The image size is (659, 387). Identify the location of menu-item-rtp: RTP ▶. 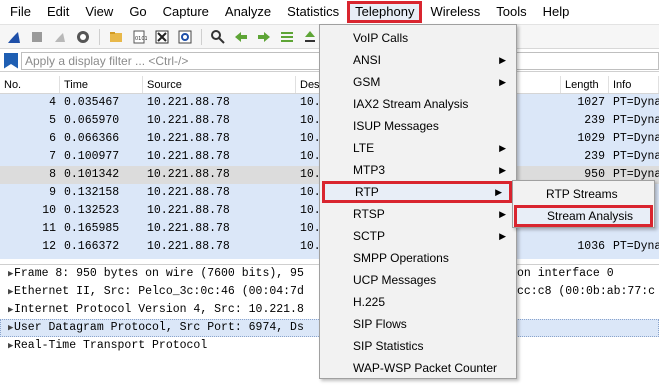
(417, 192).